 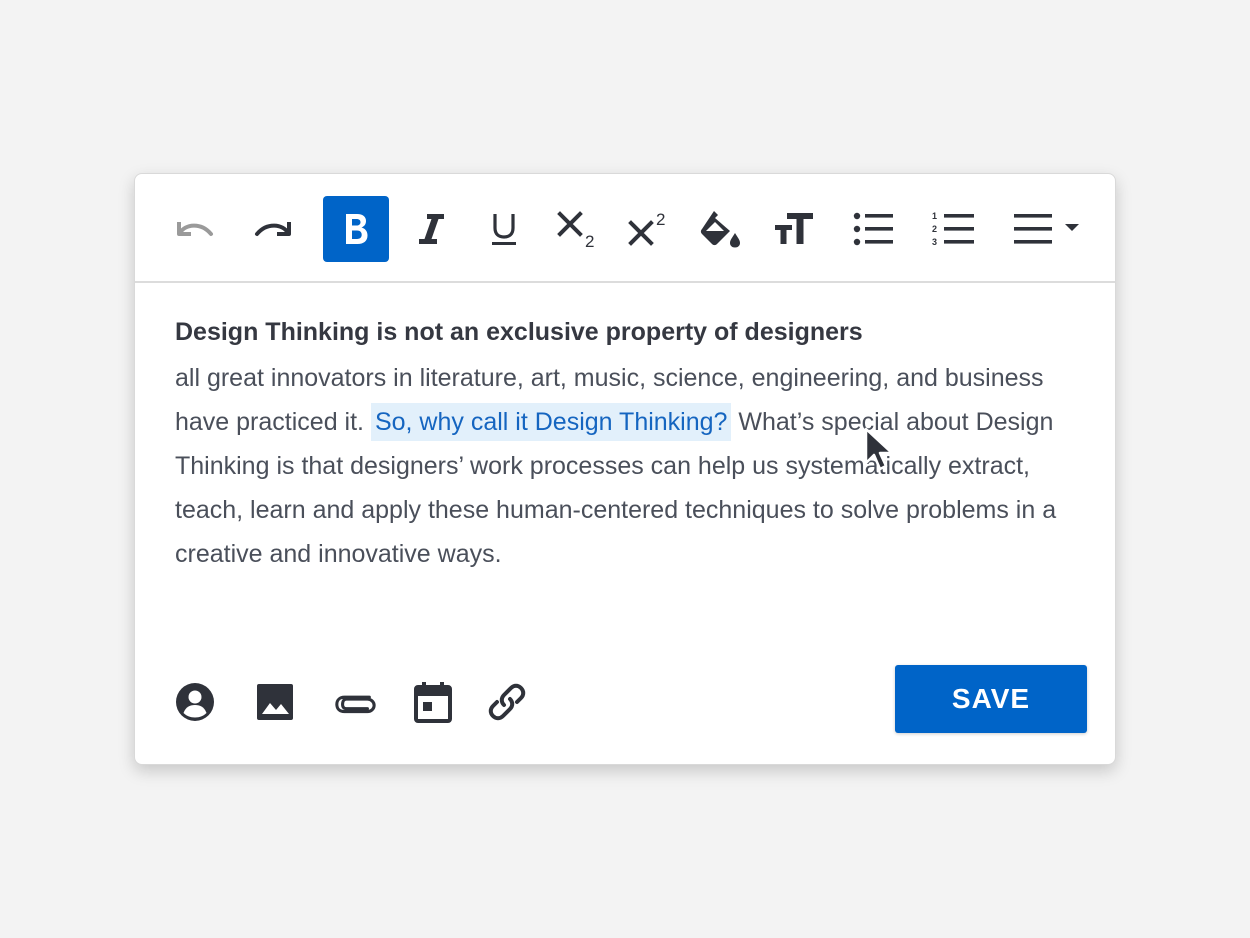 I want to click on insert-link-button, so click(x=507, y=702).